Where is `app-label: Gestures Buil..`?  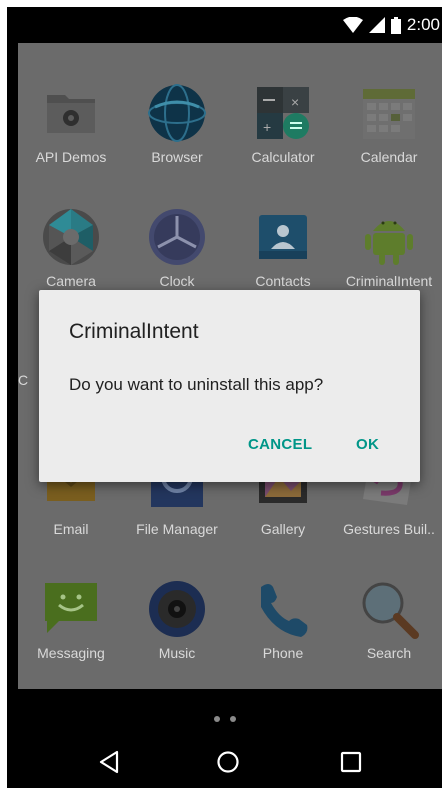
app-label: Gestures Buil.. is located at coordinates (389, 529).